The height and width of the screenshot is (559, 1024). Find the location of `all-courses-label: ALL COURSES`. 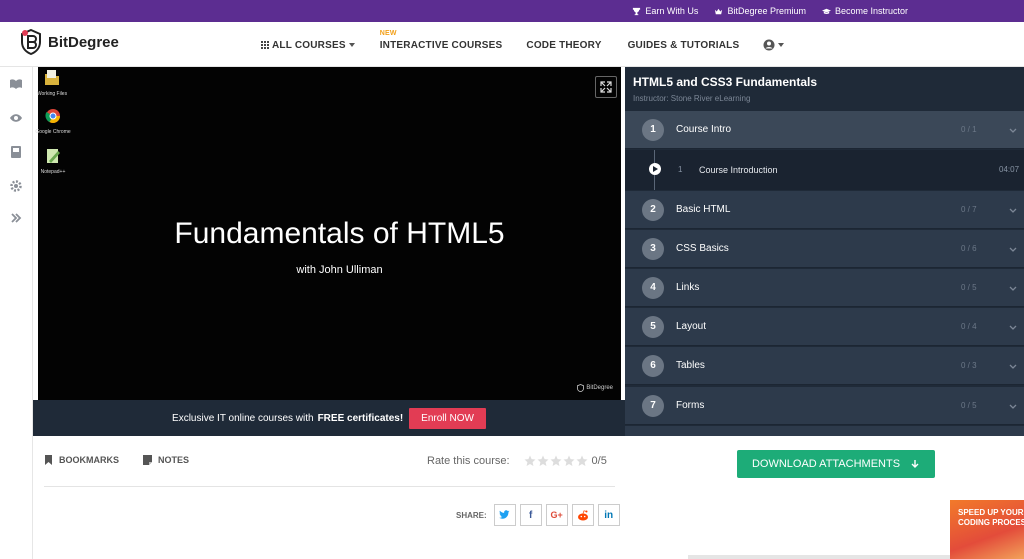

all-courses-label: ALL COURSES is located at coordinates (309, 45).